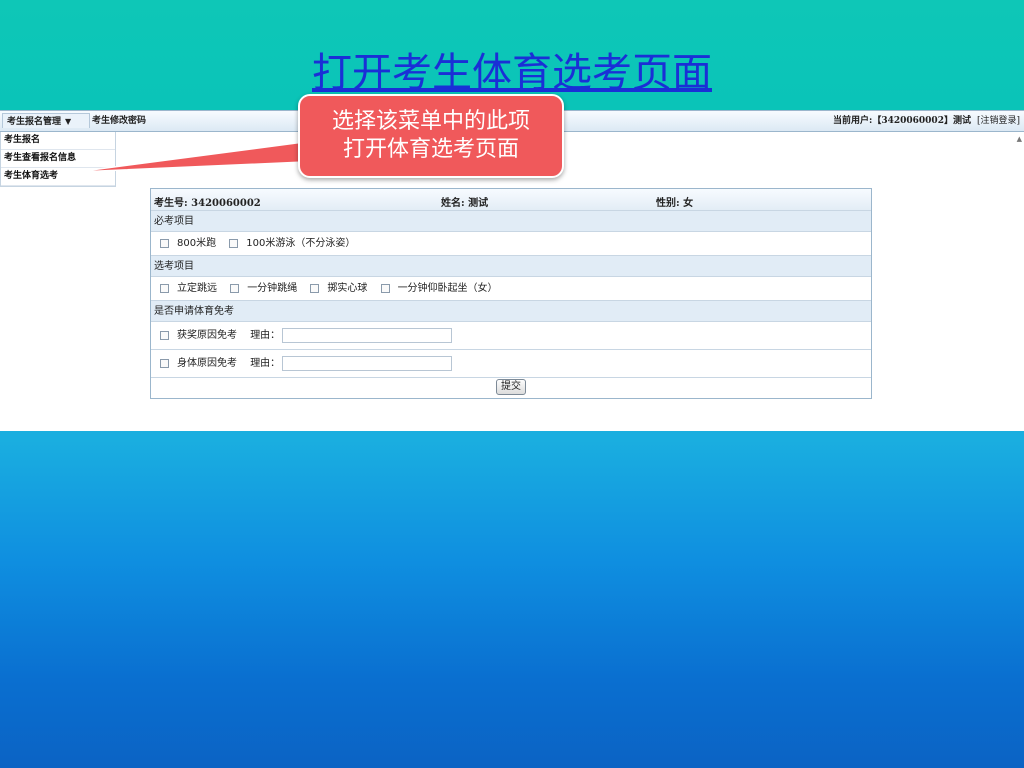 This screenshot has height=768, width=1024. What do you see at coordinates (511, 266) in the screenshot?
I see `elective-section-title: 选考项目` at bounding box center [511, 266].